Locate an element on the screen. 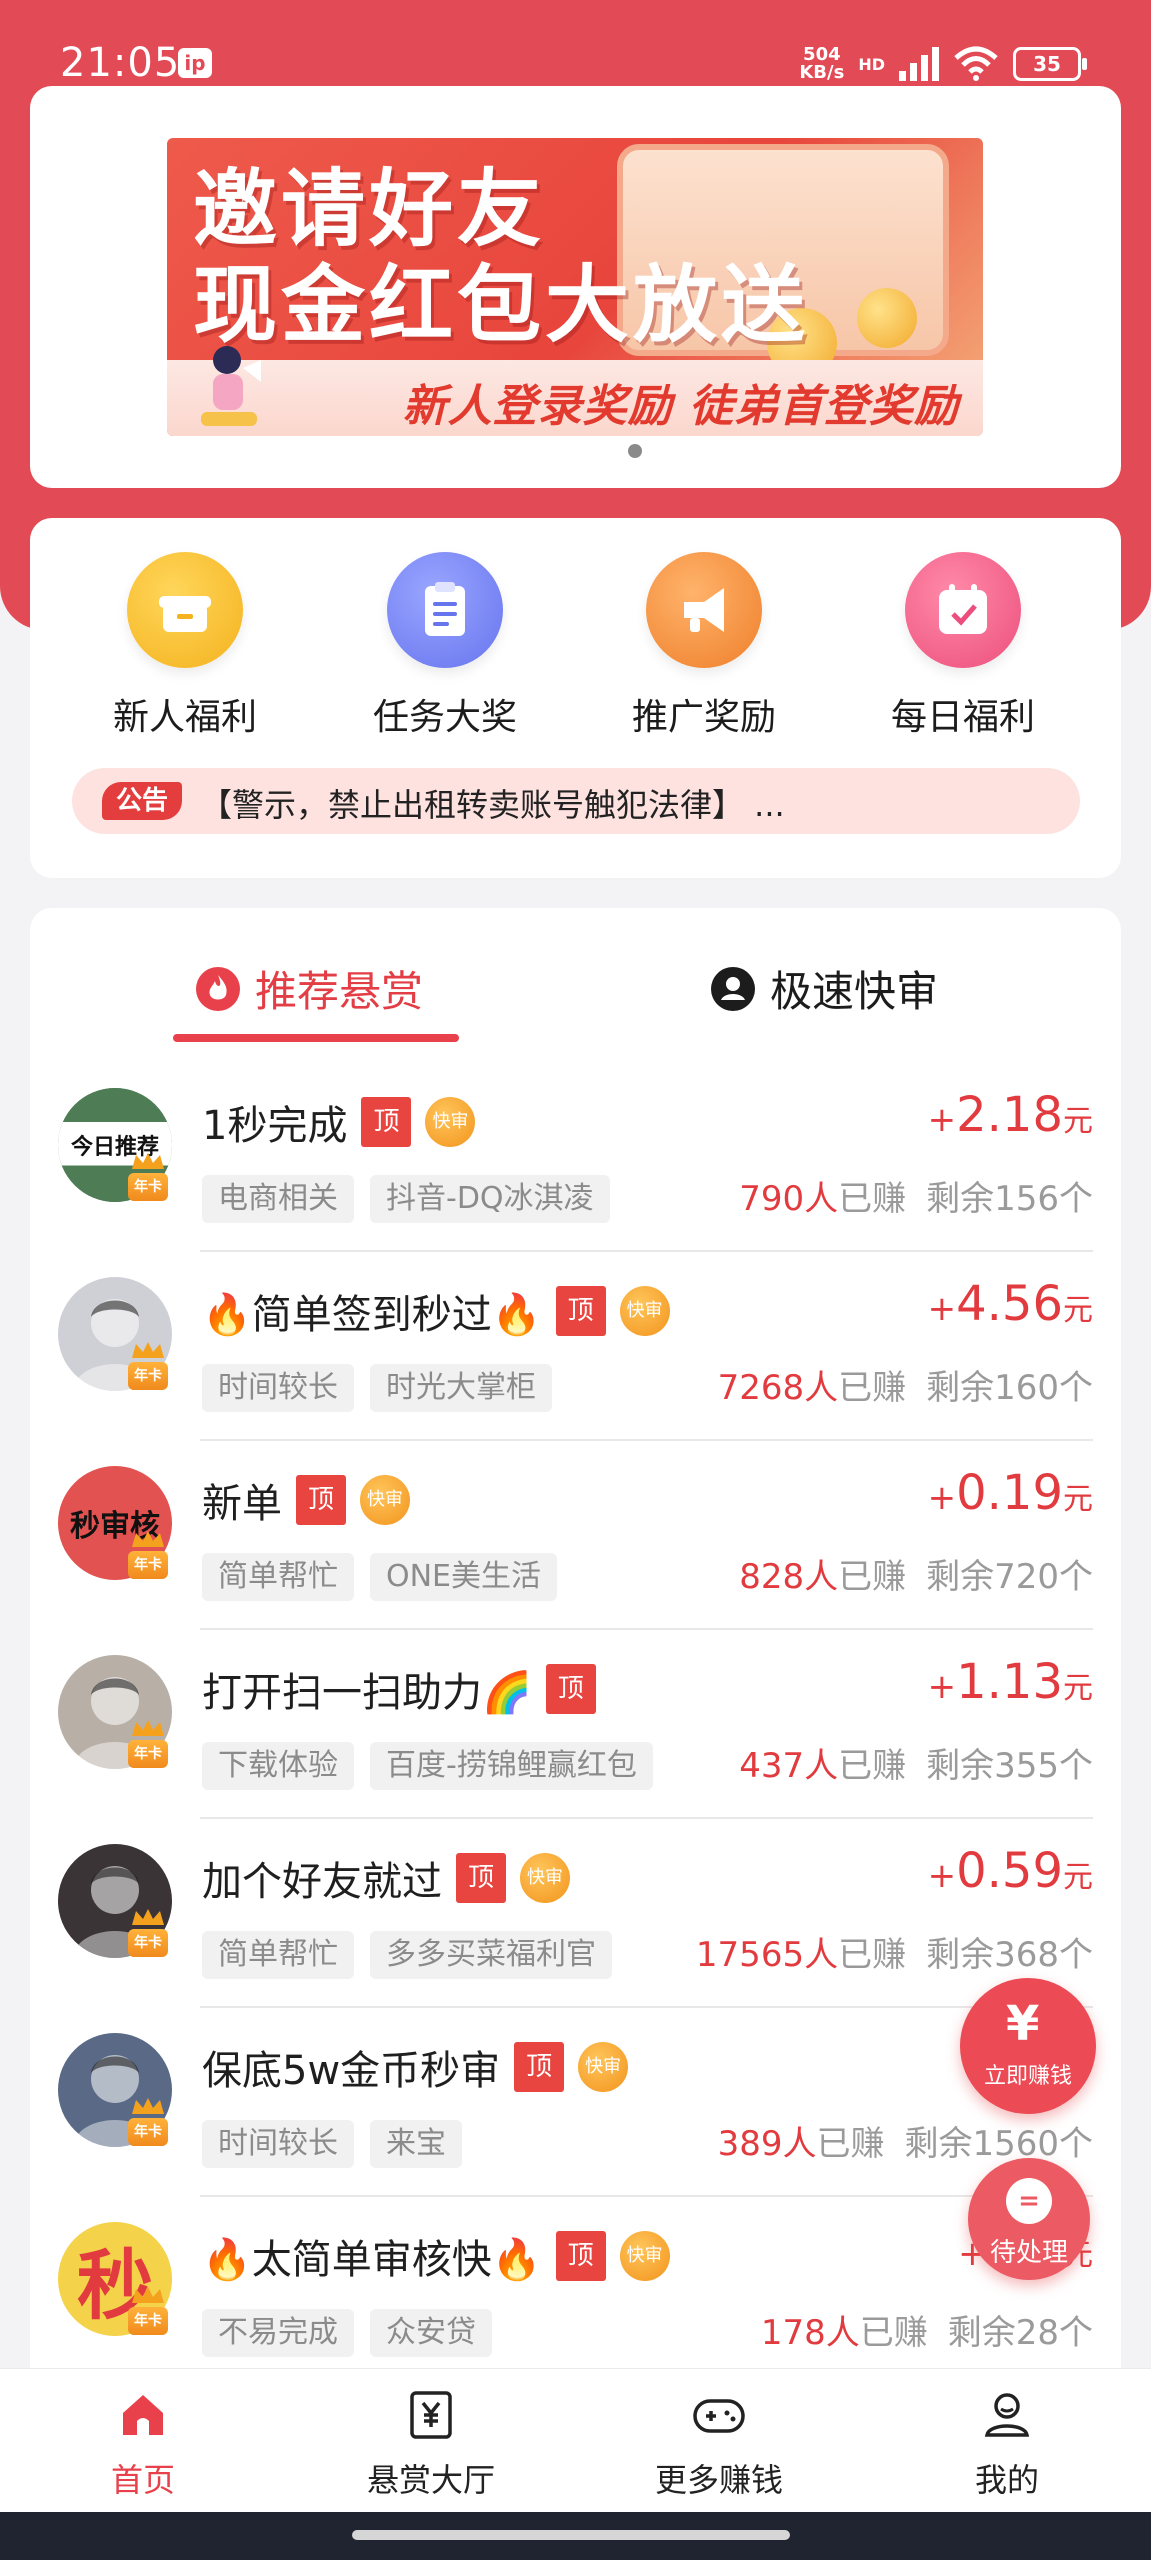  task-title-text: 打开扫一扫助力🌈 is located at coordinates (367, 1693).